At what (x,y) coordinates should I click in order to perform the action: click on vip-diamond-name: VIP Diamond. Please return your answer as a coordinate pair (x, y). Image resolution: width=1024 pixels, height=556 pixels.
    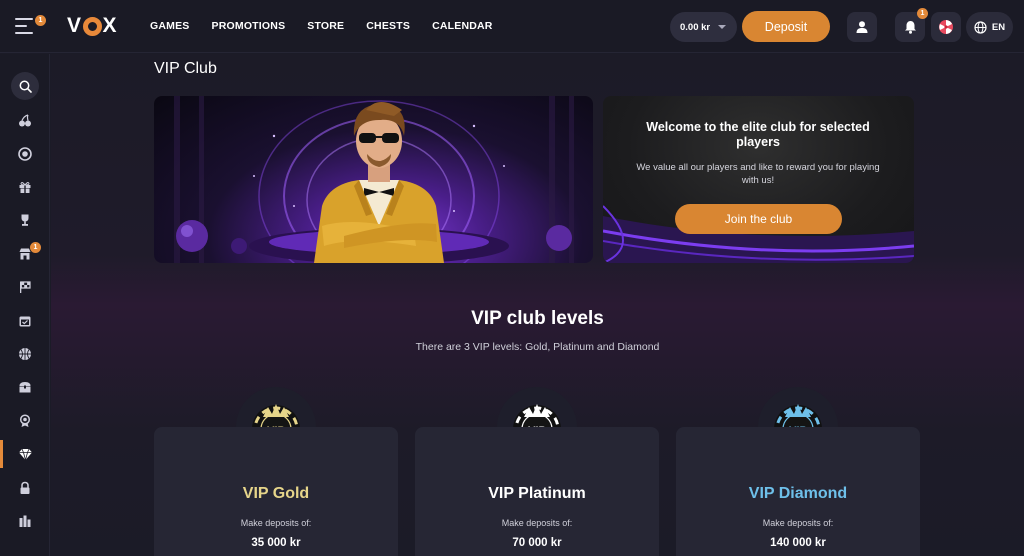
    Looking at the image, I should click on (798, 493).